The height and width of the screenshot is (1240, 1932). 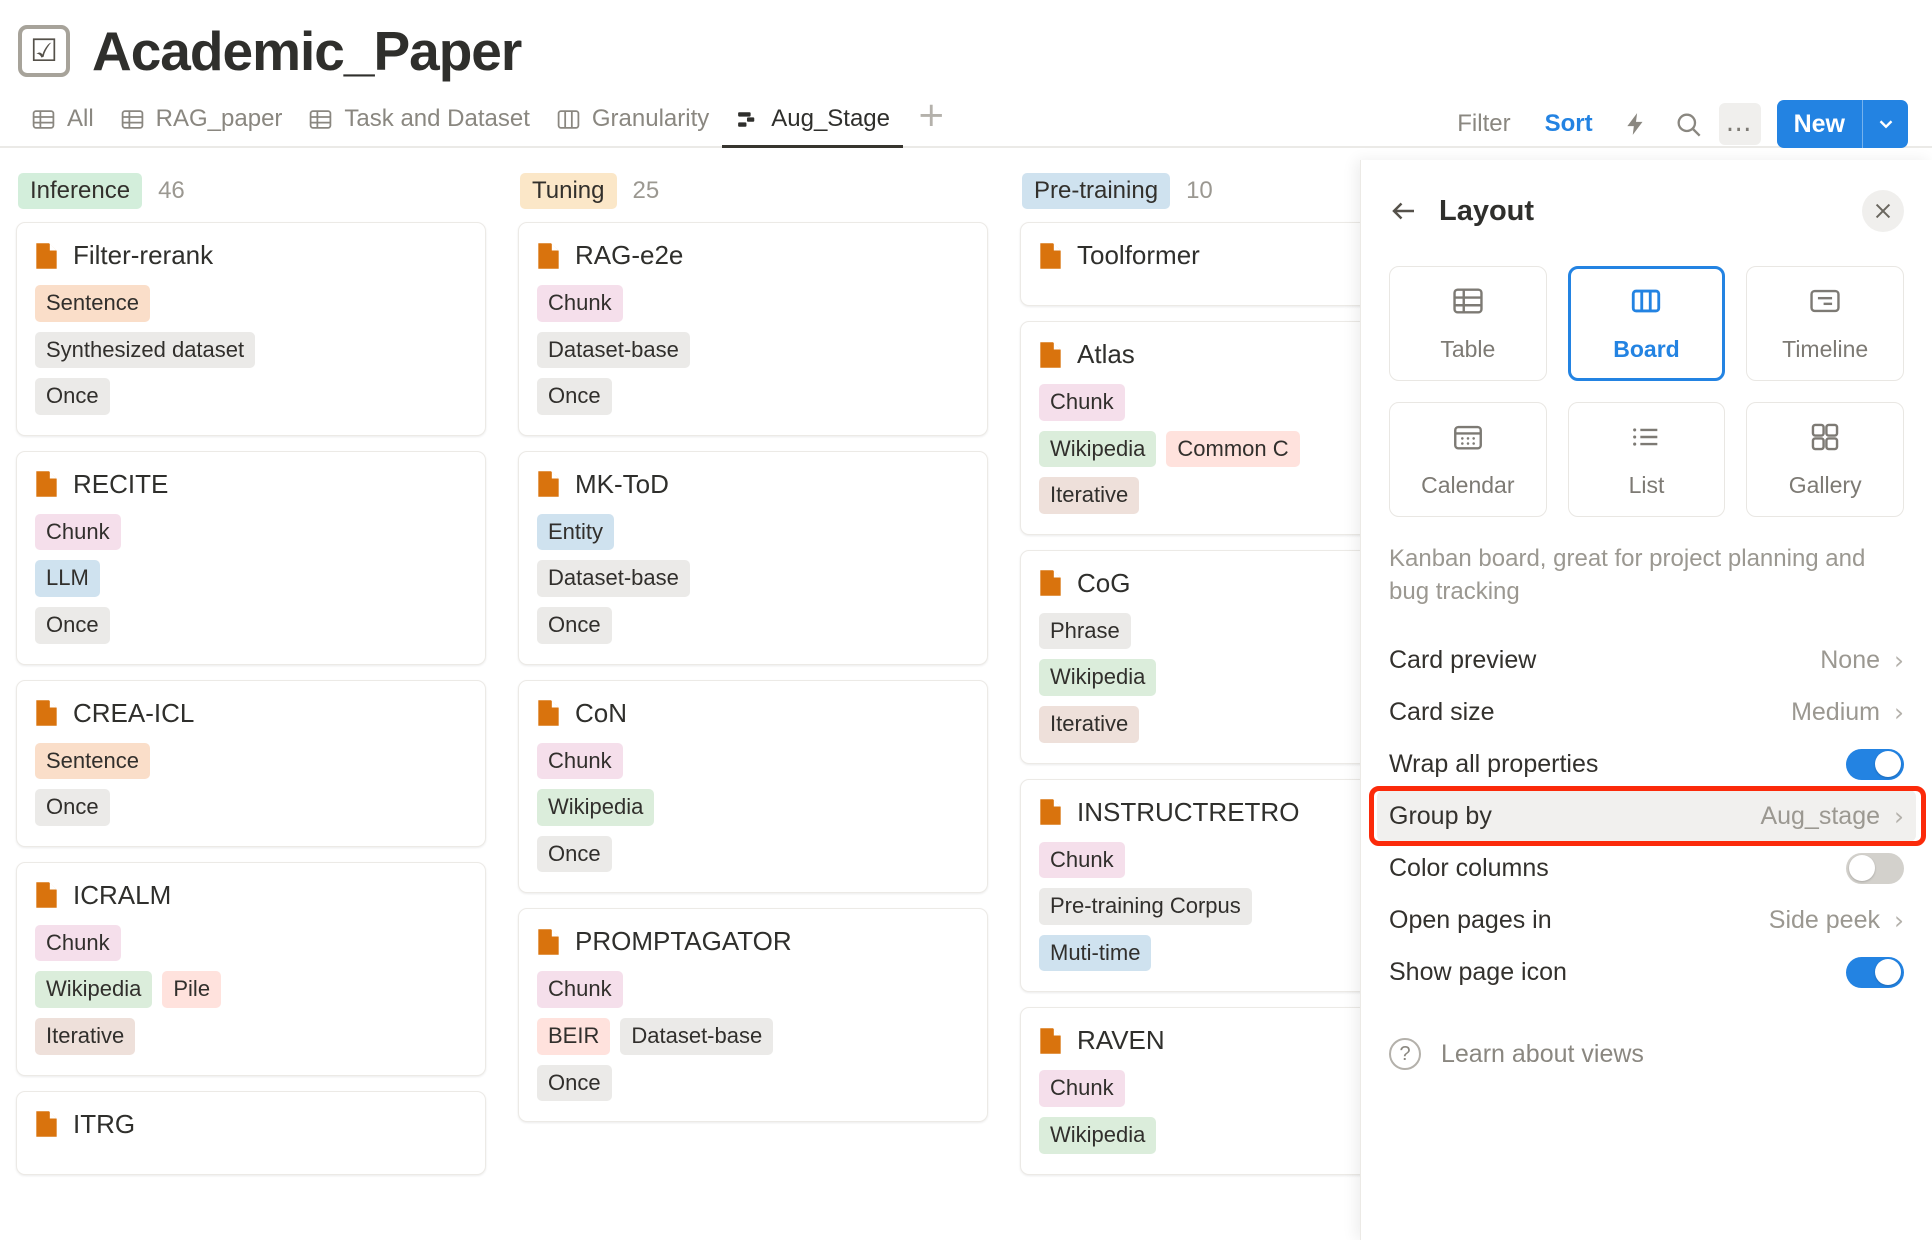 What do you see at coordinates (1468, 349) in the screenshot?
I see `layout-option-label: Table` at bounding box center [1468, 349].